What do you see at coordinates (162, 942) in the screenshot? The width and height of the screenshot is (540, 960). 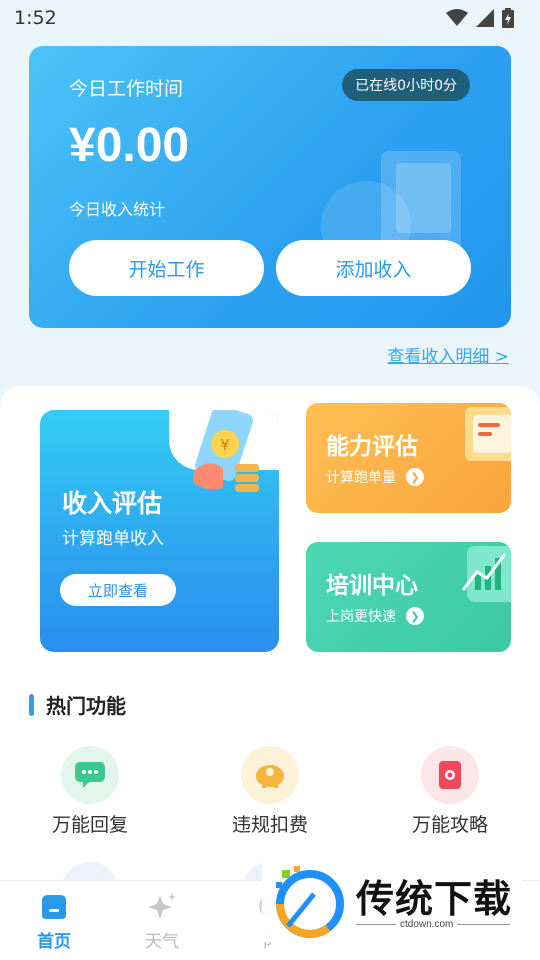 I see `nav-label: 天气` at bounding box center [162, 942].